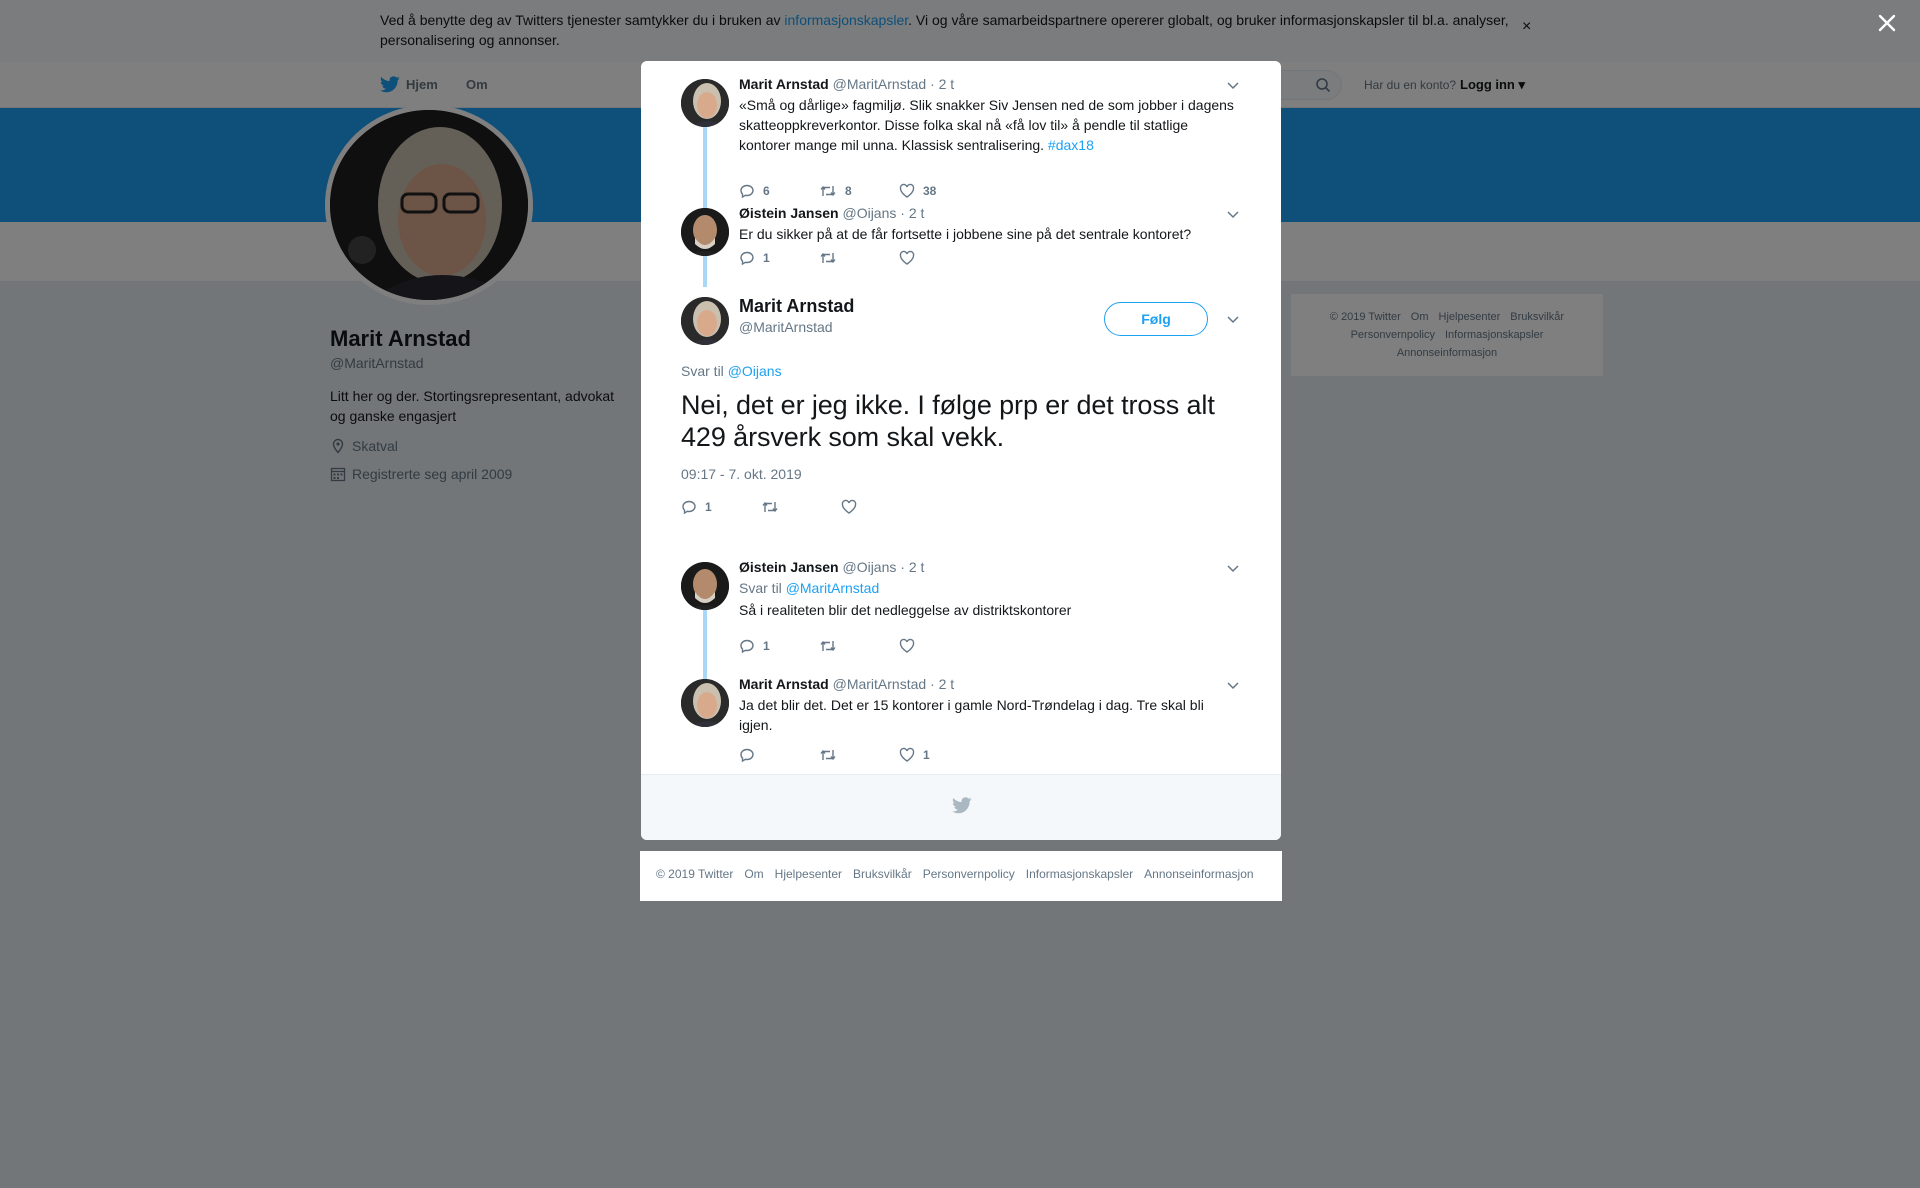 This screenshot has height=1188, width=1920. I want to click on reply-context: Svar til @MaritArnstad, so click(989, 588).